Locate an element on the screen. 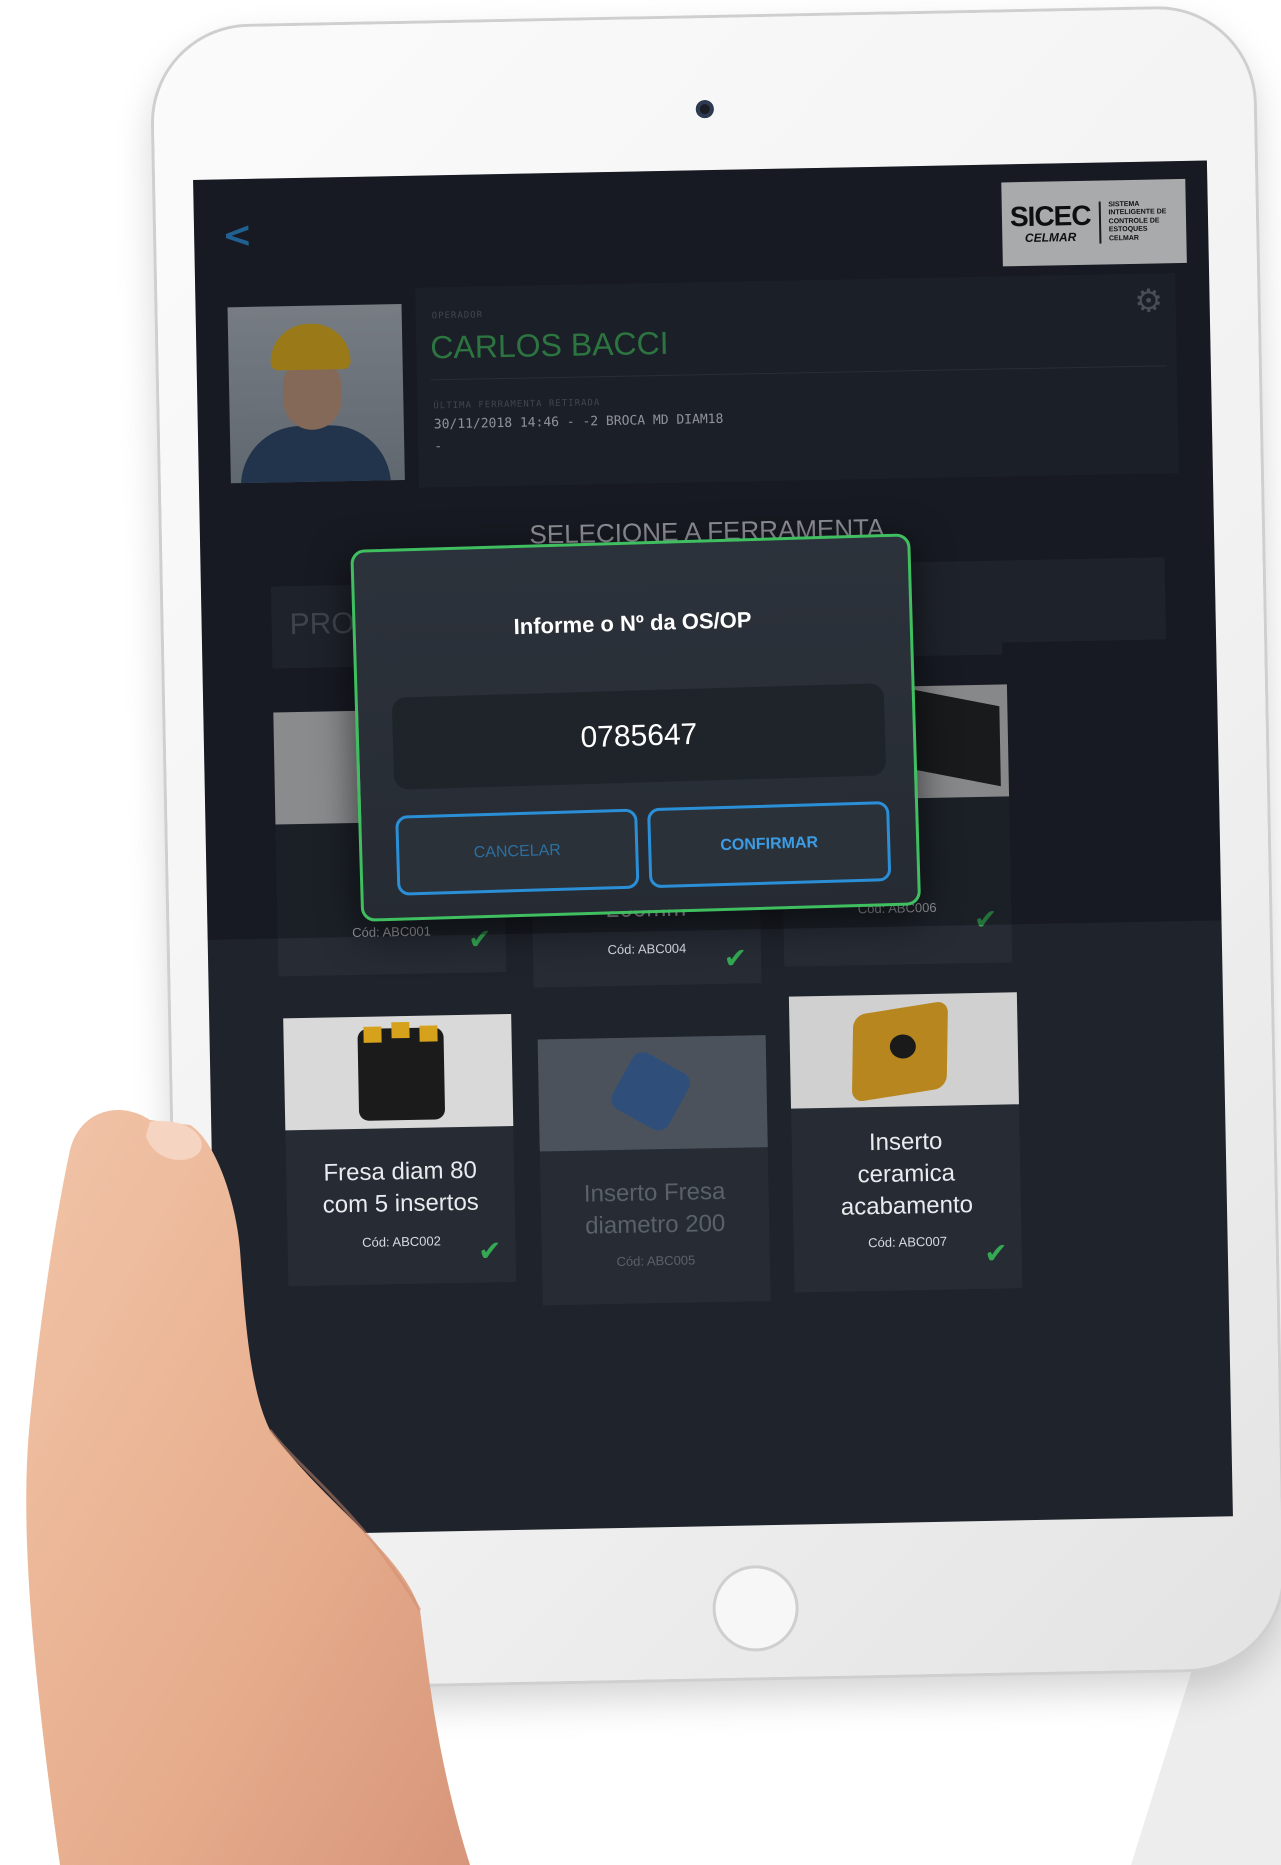 The height and width of the screenshot is (1865, 1281). tool-name-line: acabamento is located at coordinates (907, 1206).